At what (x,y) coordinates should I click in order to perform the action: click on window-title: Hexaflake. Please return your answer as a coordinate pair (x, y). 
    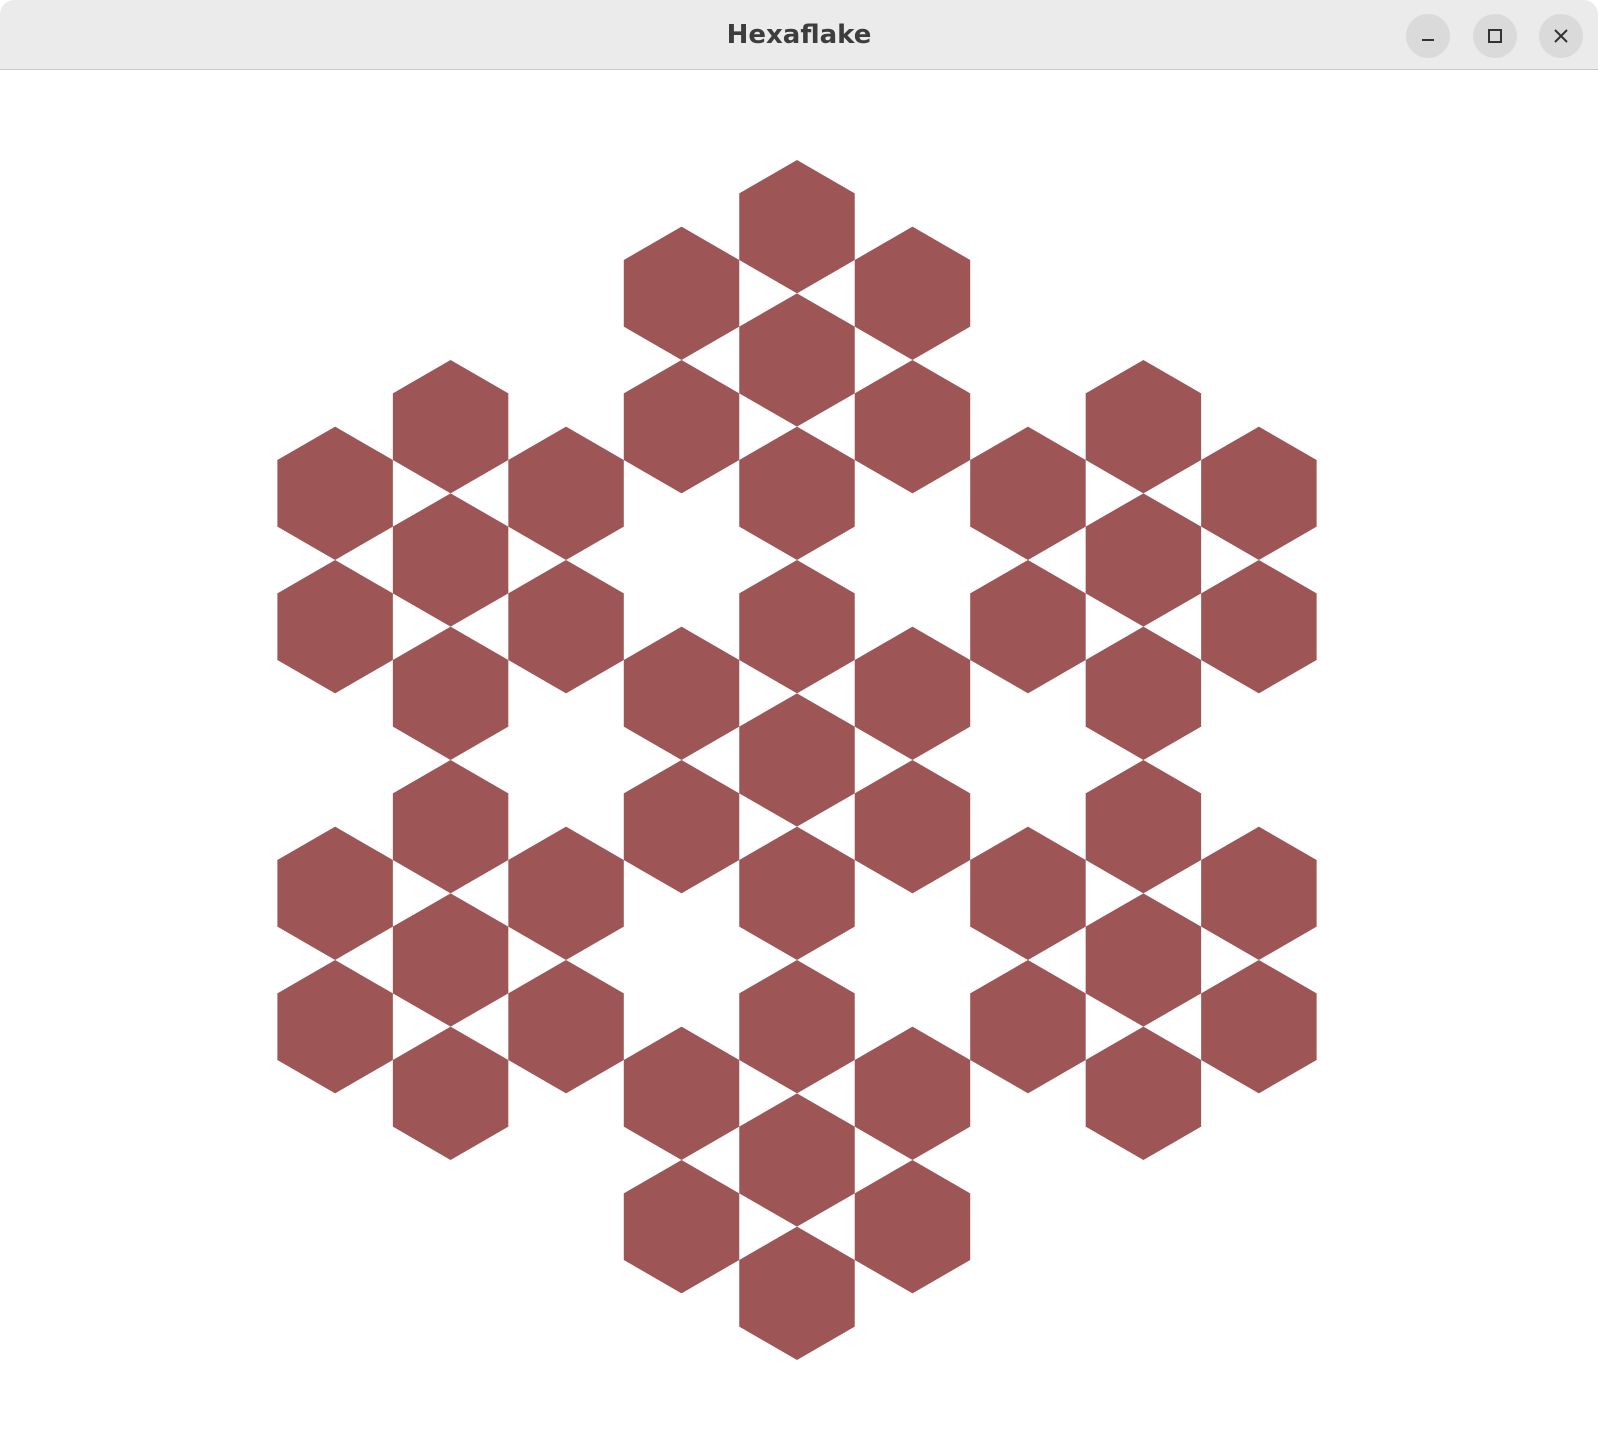
    Looking at the image, I should click on (799, 35).